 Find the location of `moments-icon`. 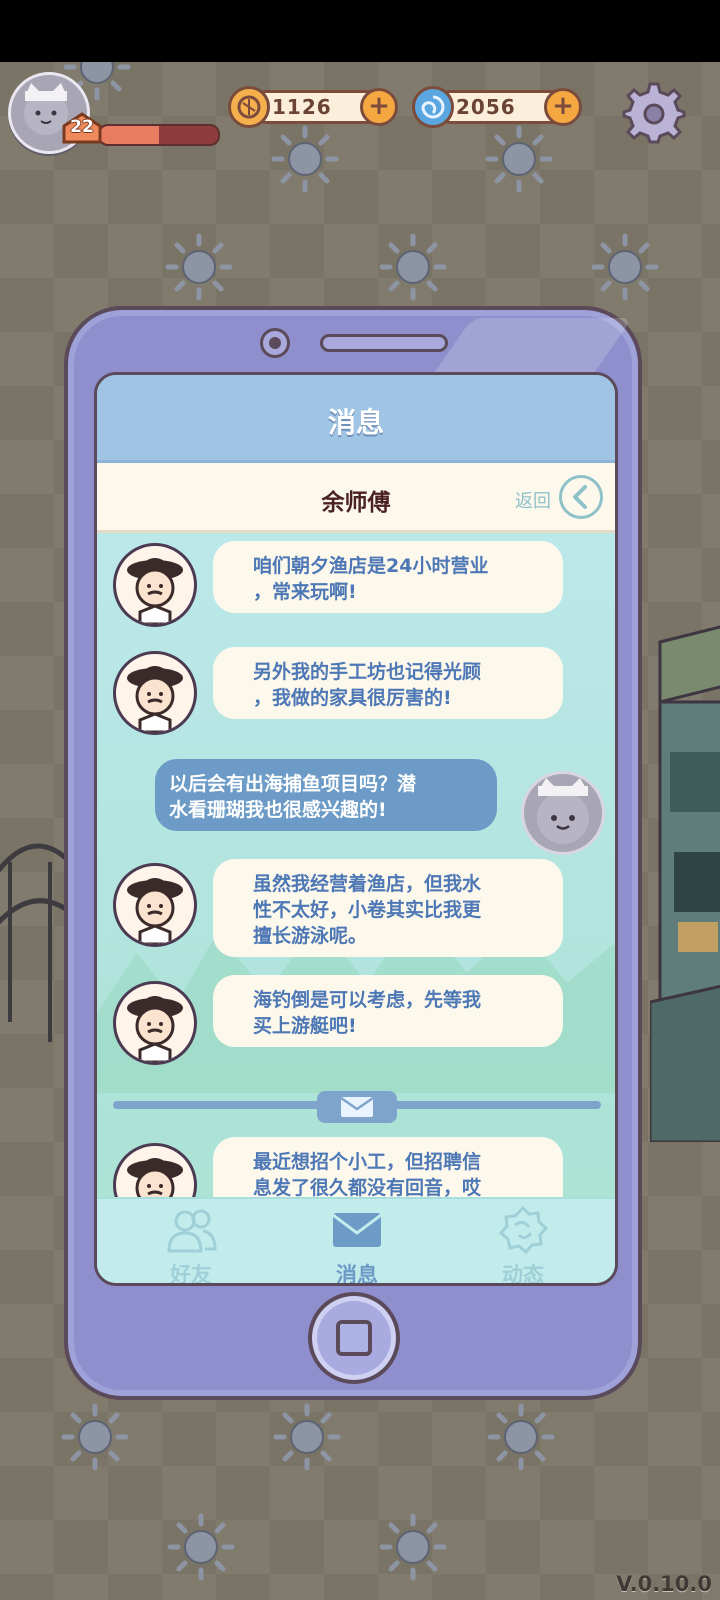

moments-icon is located at coordinates (523, 1230).